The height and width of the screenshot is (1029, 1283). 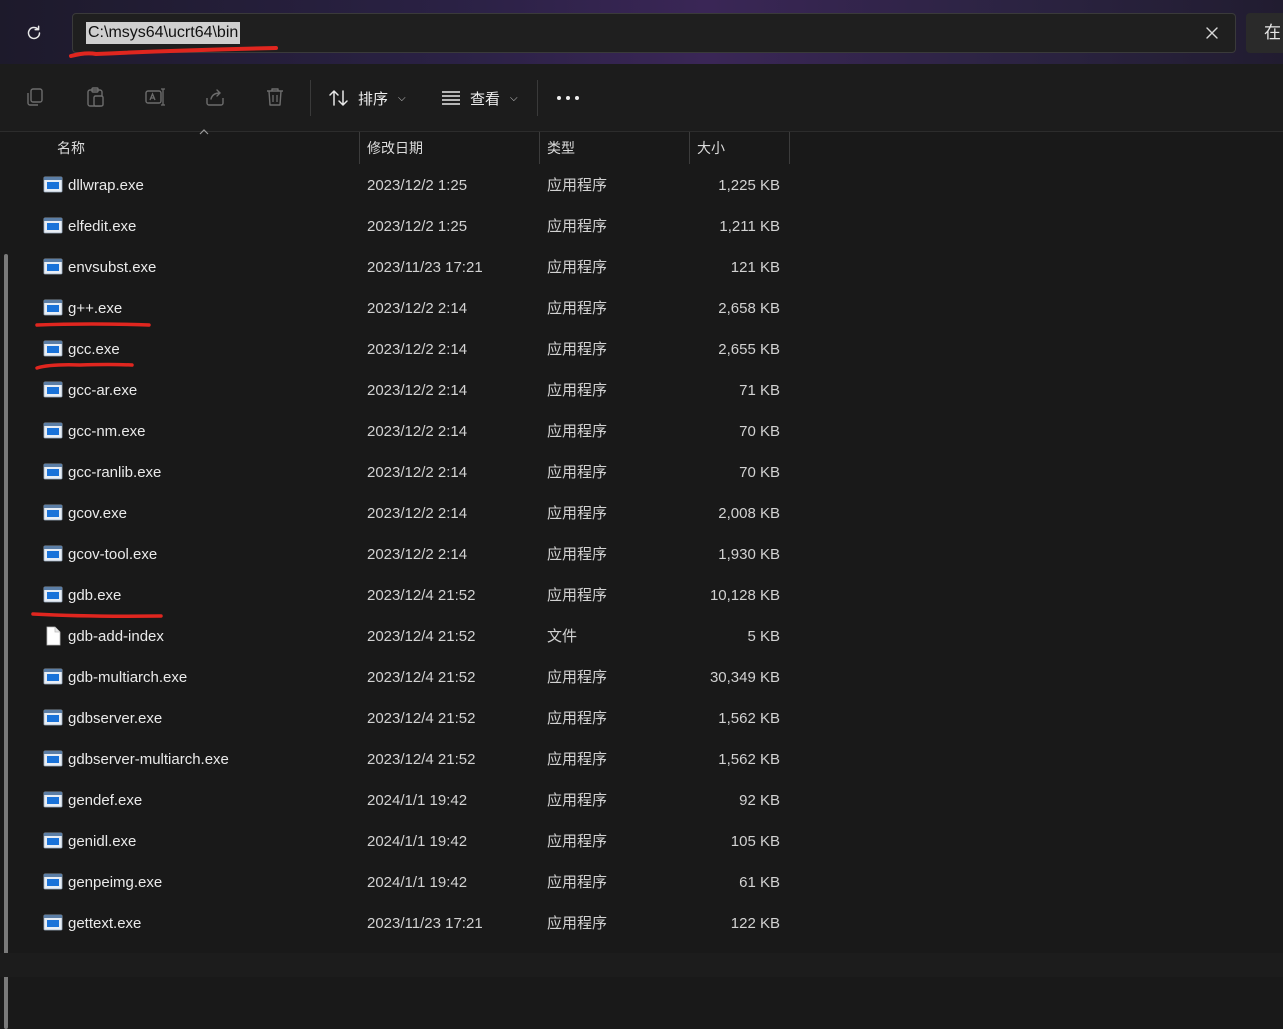 What do you see at coordinates (163, 33) in the screenshot?
I see `address-path-text: C:\msys64\ucrt64\bin` at bounding box center [163, 33].